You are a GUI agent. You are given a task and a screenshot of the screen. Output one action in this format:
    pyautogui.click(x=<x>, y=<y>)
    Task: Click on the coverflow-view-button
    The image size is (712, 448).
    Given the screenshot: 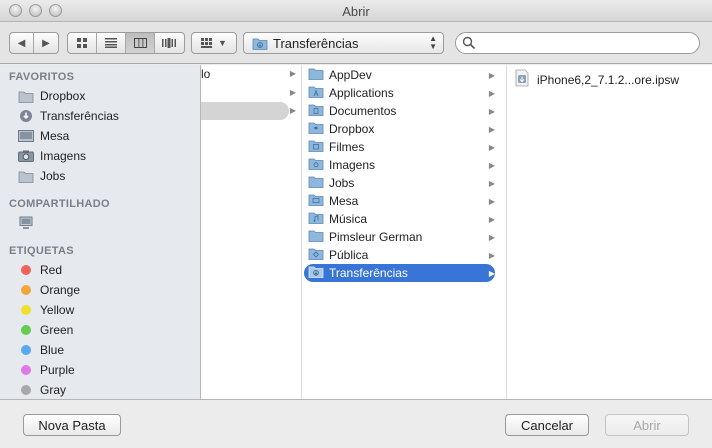 What is the action you would take?
    pyautogui.click(x=169, y=43)
    